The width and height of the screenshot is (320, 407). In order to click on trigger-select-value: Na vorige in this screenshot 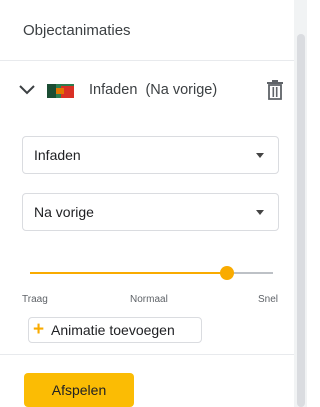, I will do `click(64, 212)`.